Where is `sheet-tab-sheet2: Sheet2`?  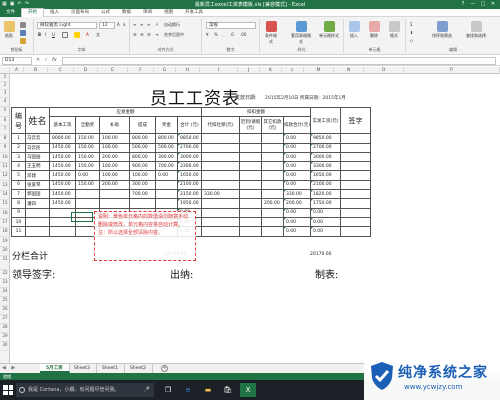 sheet-tab-sheet2: Sheet2 is located at coordinates (138, 368).